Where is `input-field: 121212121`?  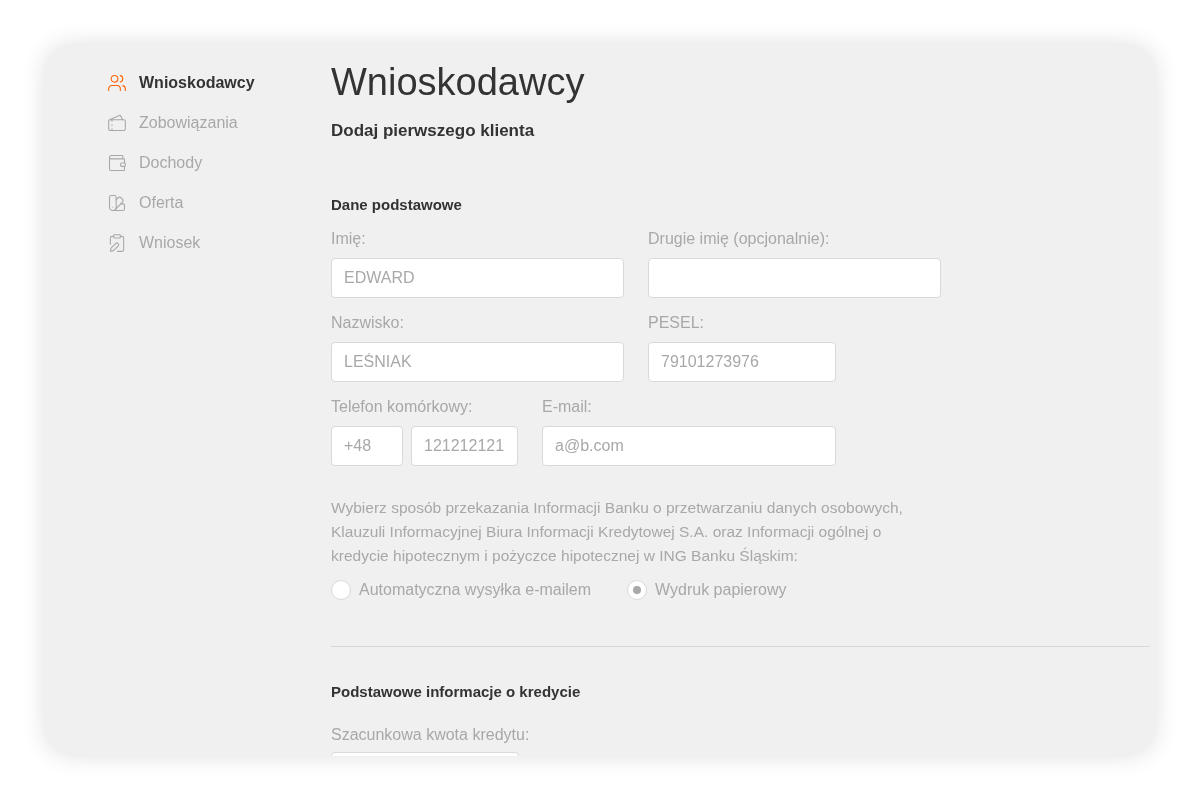 input-field: 121212121 is located at coordinates (464, 446).